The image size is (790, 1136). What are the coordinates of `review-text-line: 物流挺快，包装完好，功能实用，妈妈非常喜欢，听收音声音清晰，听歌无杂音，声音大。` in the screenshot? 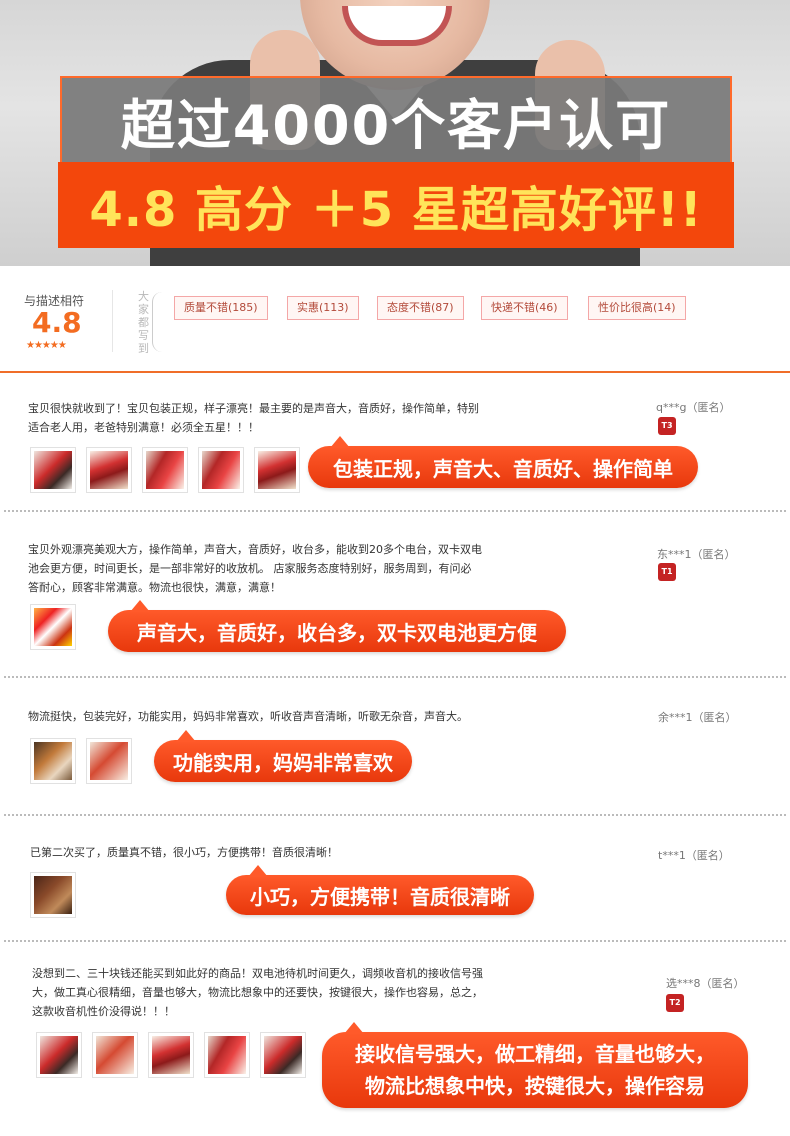 It's located at (248, 716).